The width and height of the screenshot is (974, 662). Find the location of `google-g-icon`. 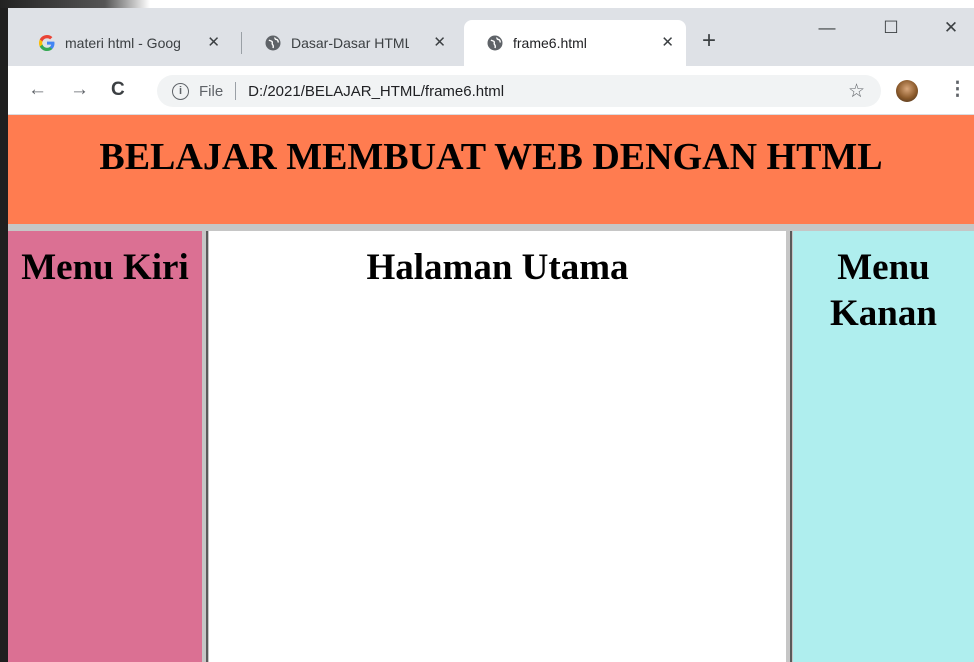

google-g-icon is located at coordinates (46, 43).